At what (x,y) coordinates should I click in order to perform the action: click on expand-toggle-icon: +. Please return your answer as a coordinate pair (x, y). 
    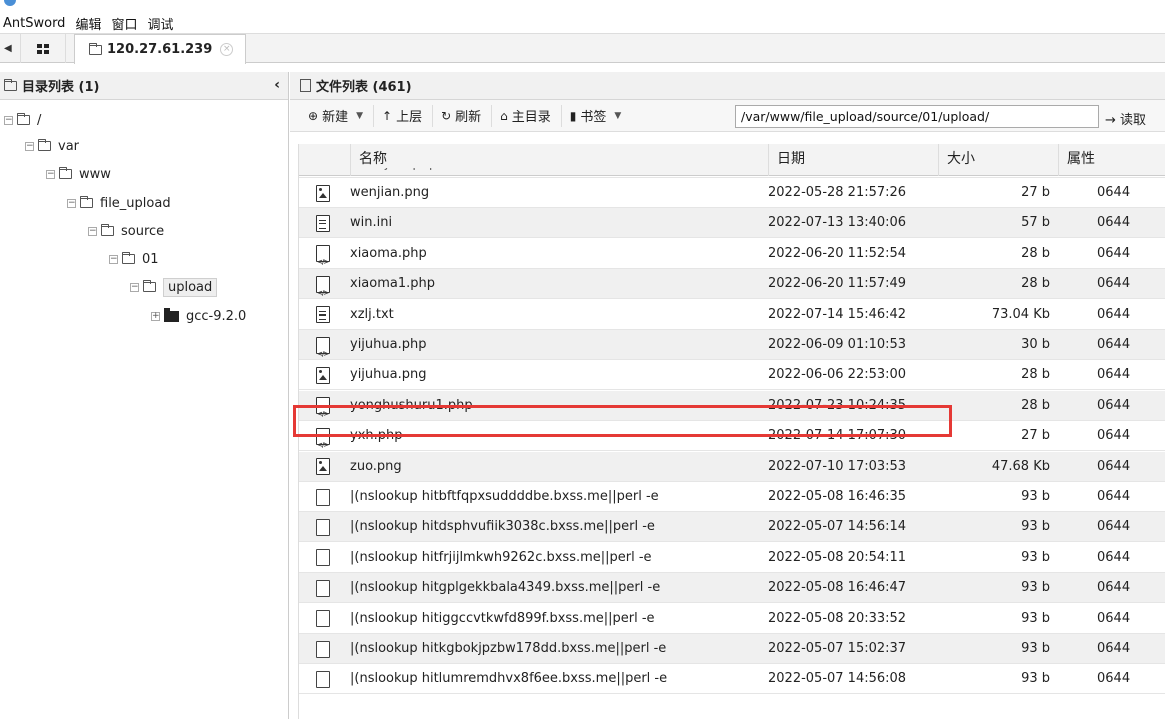
    Looking at the image, I should click on (155, 316).